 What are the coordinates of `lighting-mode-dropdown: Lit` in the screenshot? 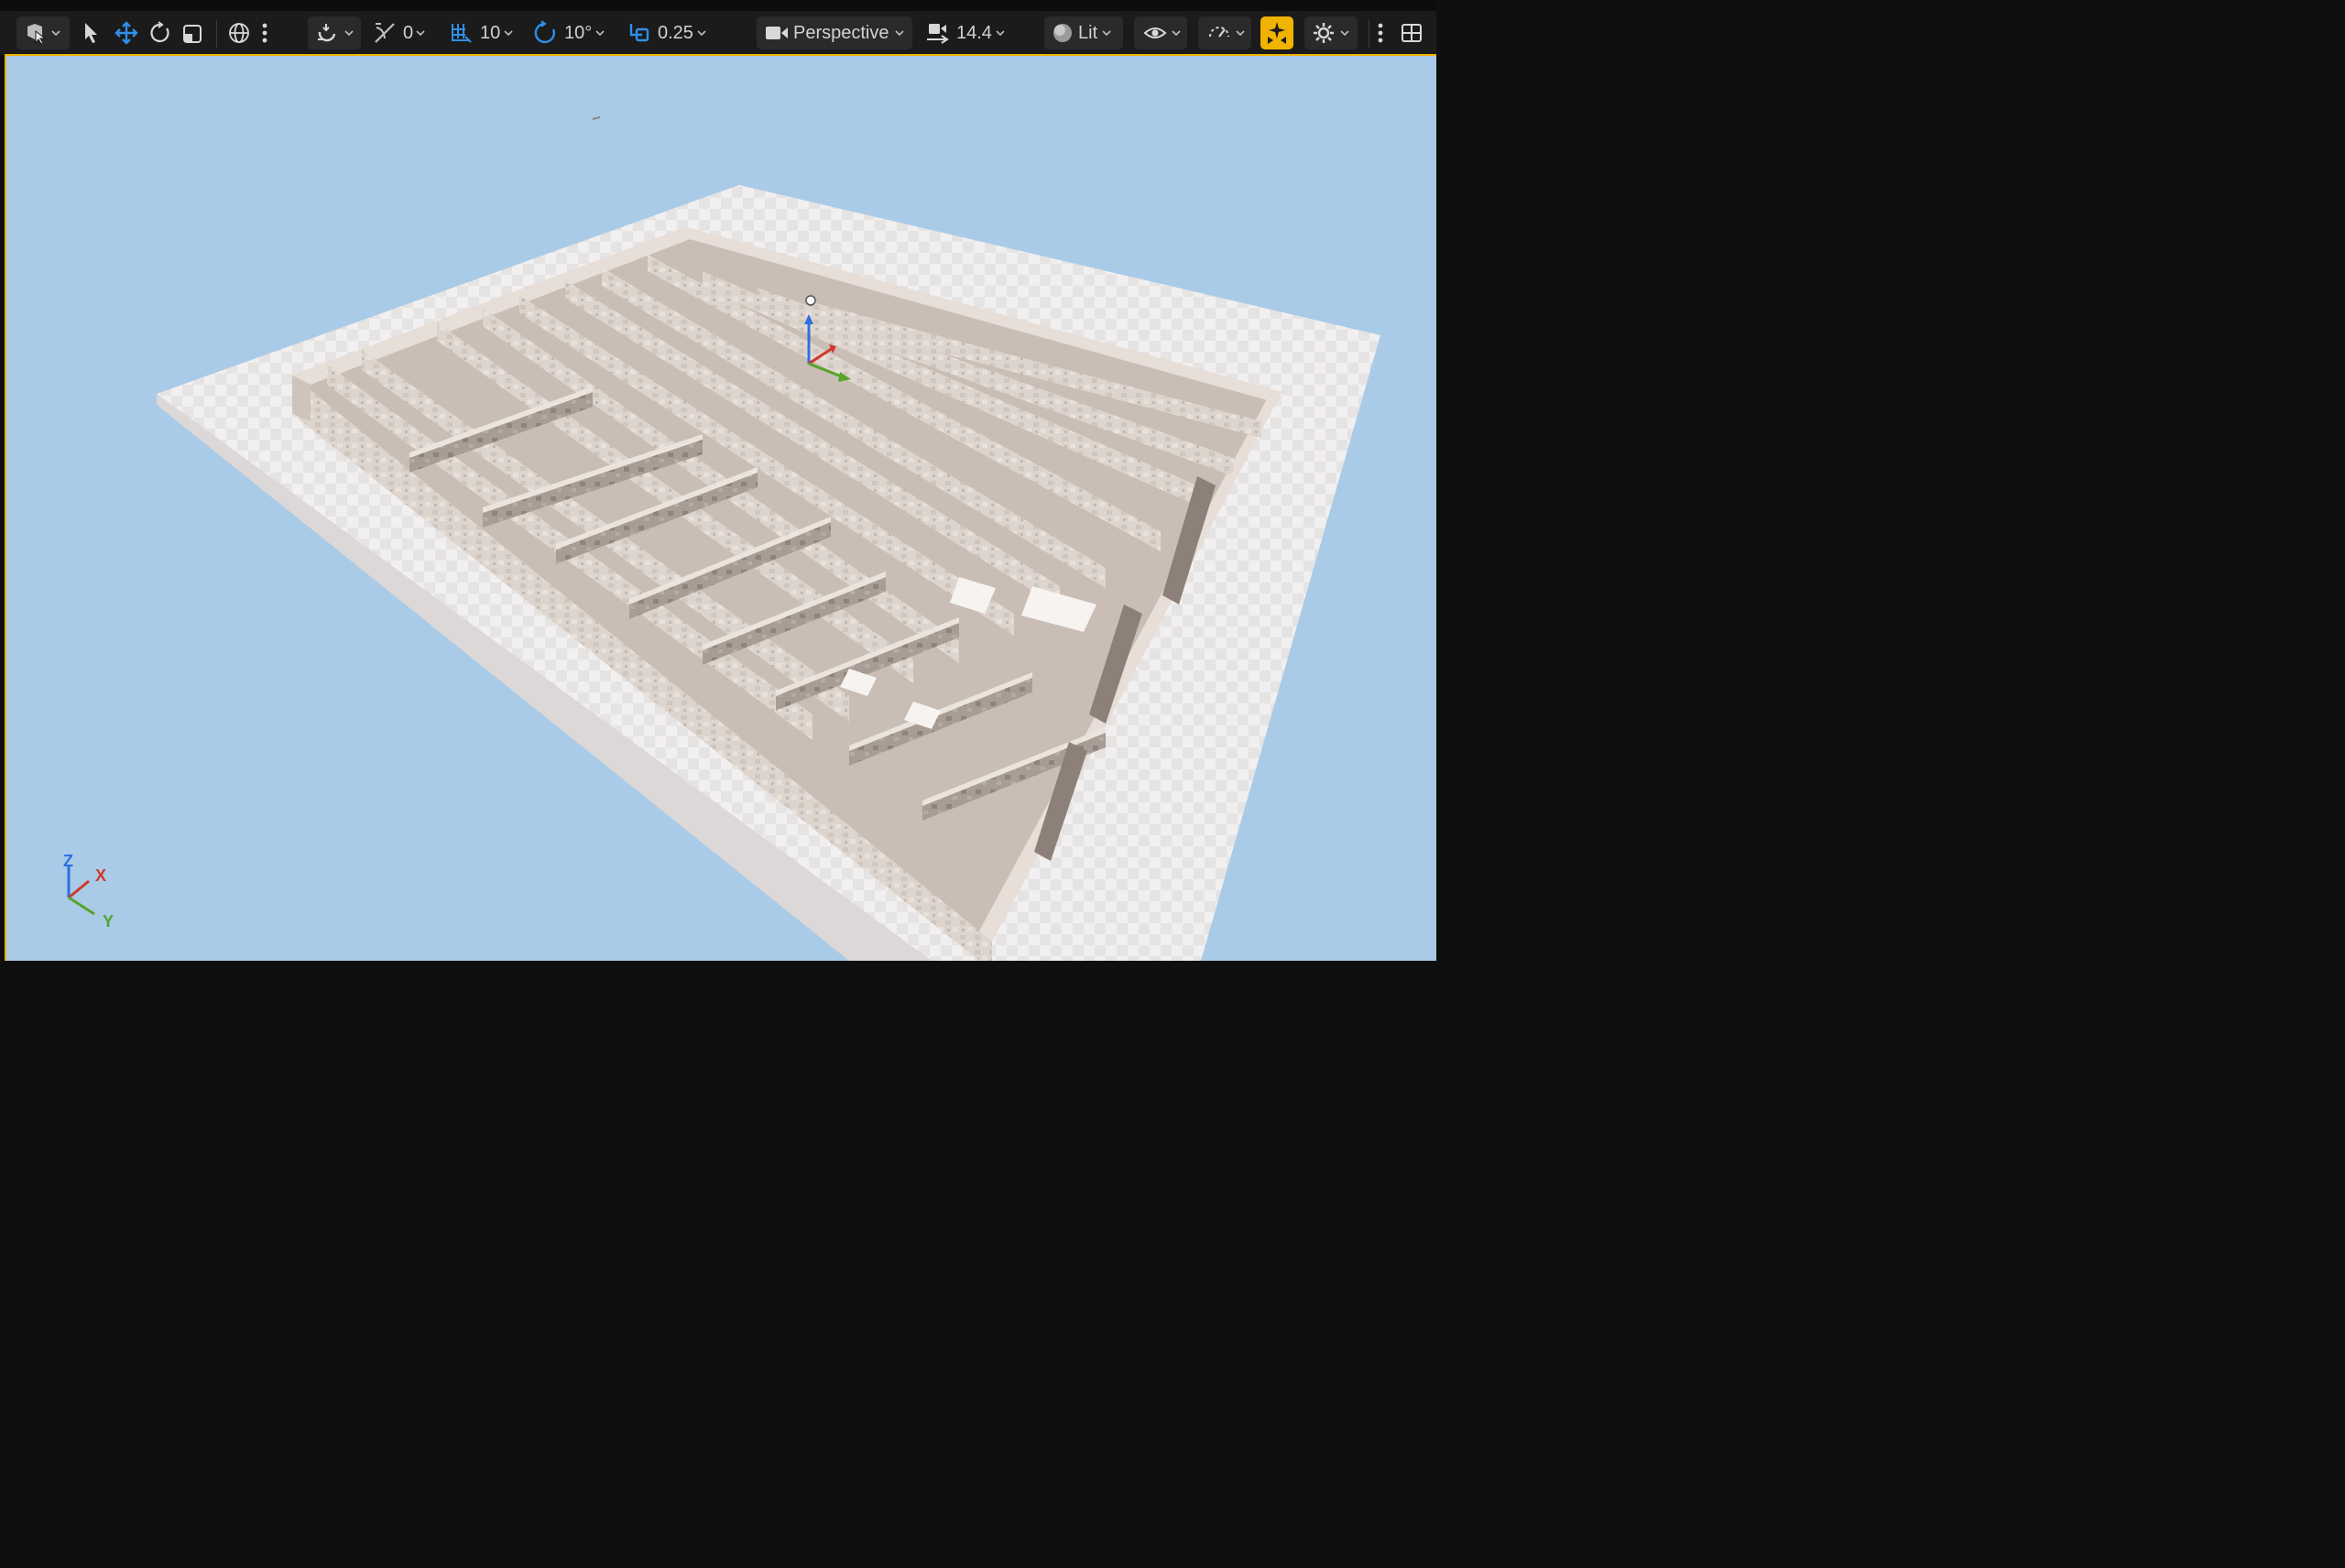 It's located at (1083, 32).